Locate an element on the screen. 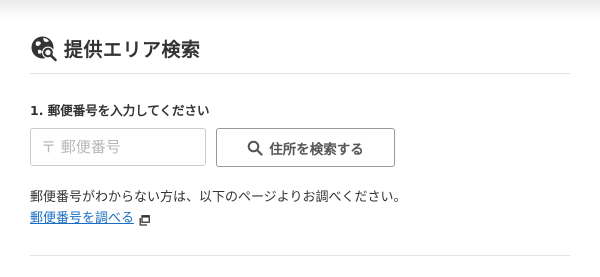 Image resolution: width=600 pixels, height=277 pixels. section-header: 提供エリア検索 is located at coordinates (115, 48).